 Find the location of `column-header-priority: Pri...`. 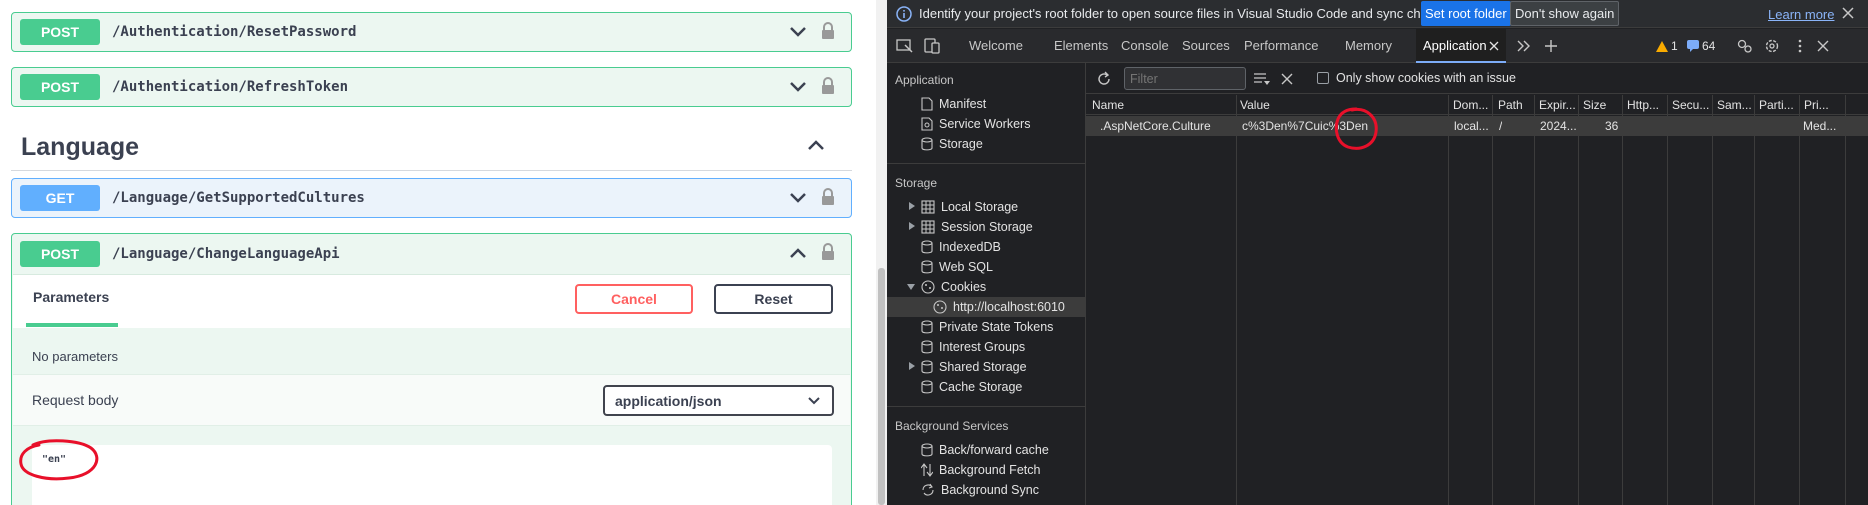

column-header-priority: Pri... is located at coordinates (1816, 105).